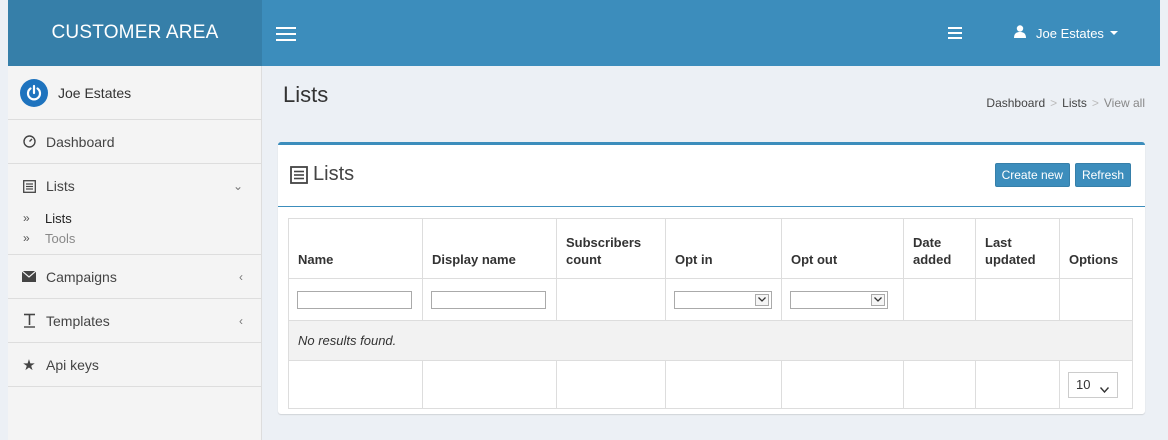  Describe the element at coordinates (611, 248) in the screenshot. I see `column-header-subscribers-count: Subscribers count` at that location.